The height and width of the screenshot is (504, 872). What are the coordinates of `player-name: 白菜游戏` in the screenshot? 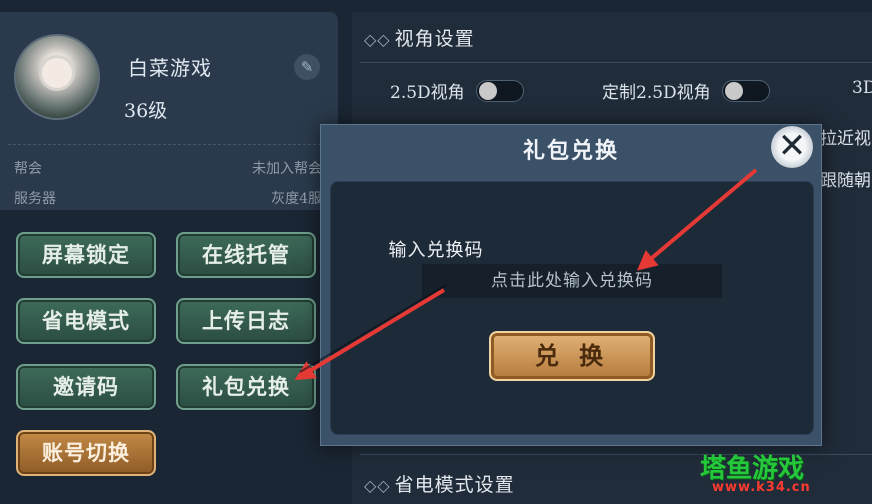 It's located at (170, 68).